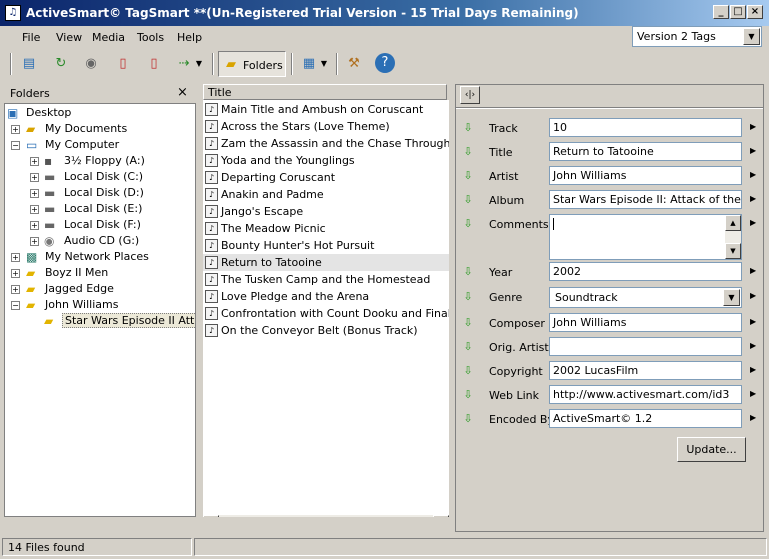 This screenshot has height=559, width=769. What do you see at coordinates (326, 211) in the screenshot?
I see `list-item: ♪ Jango's Escape` at bounding box center [326, 211].